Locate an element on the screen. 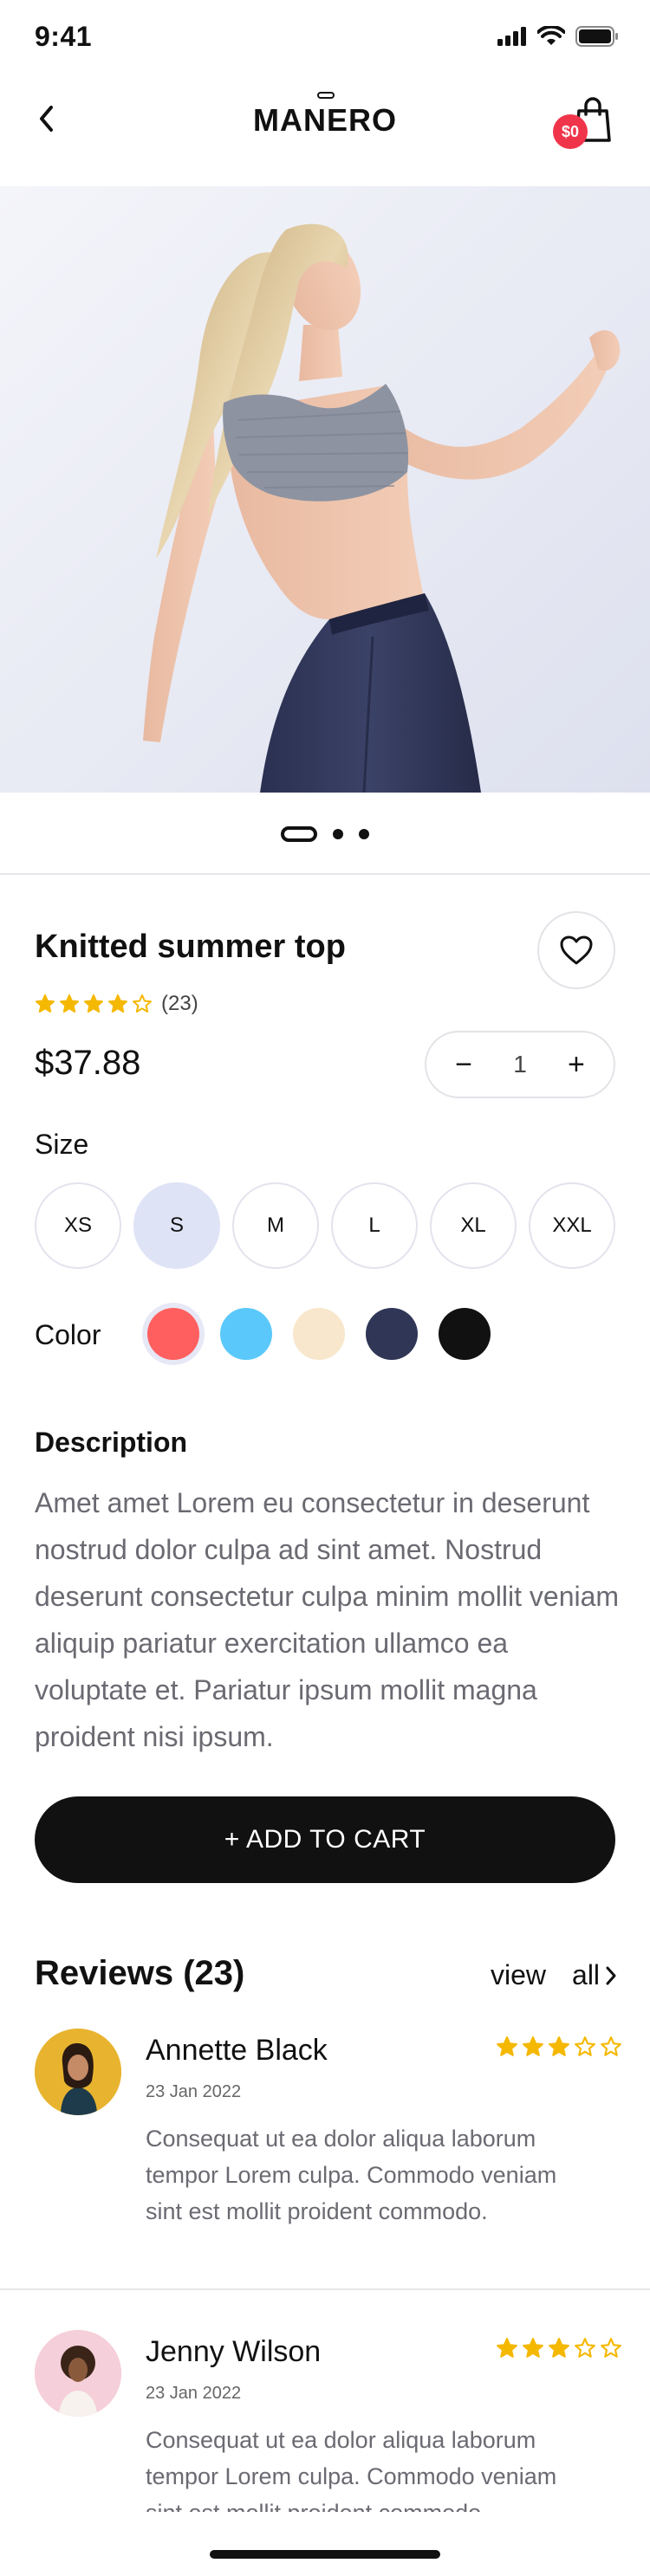 Image resolution: width=650 pixels, height=2576 pixels. heart-icon is located at coordinates (576, 950).